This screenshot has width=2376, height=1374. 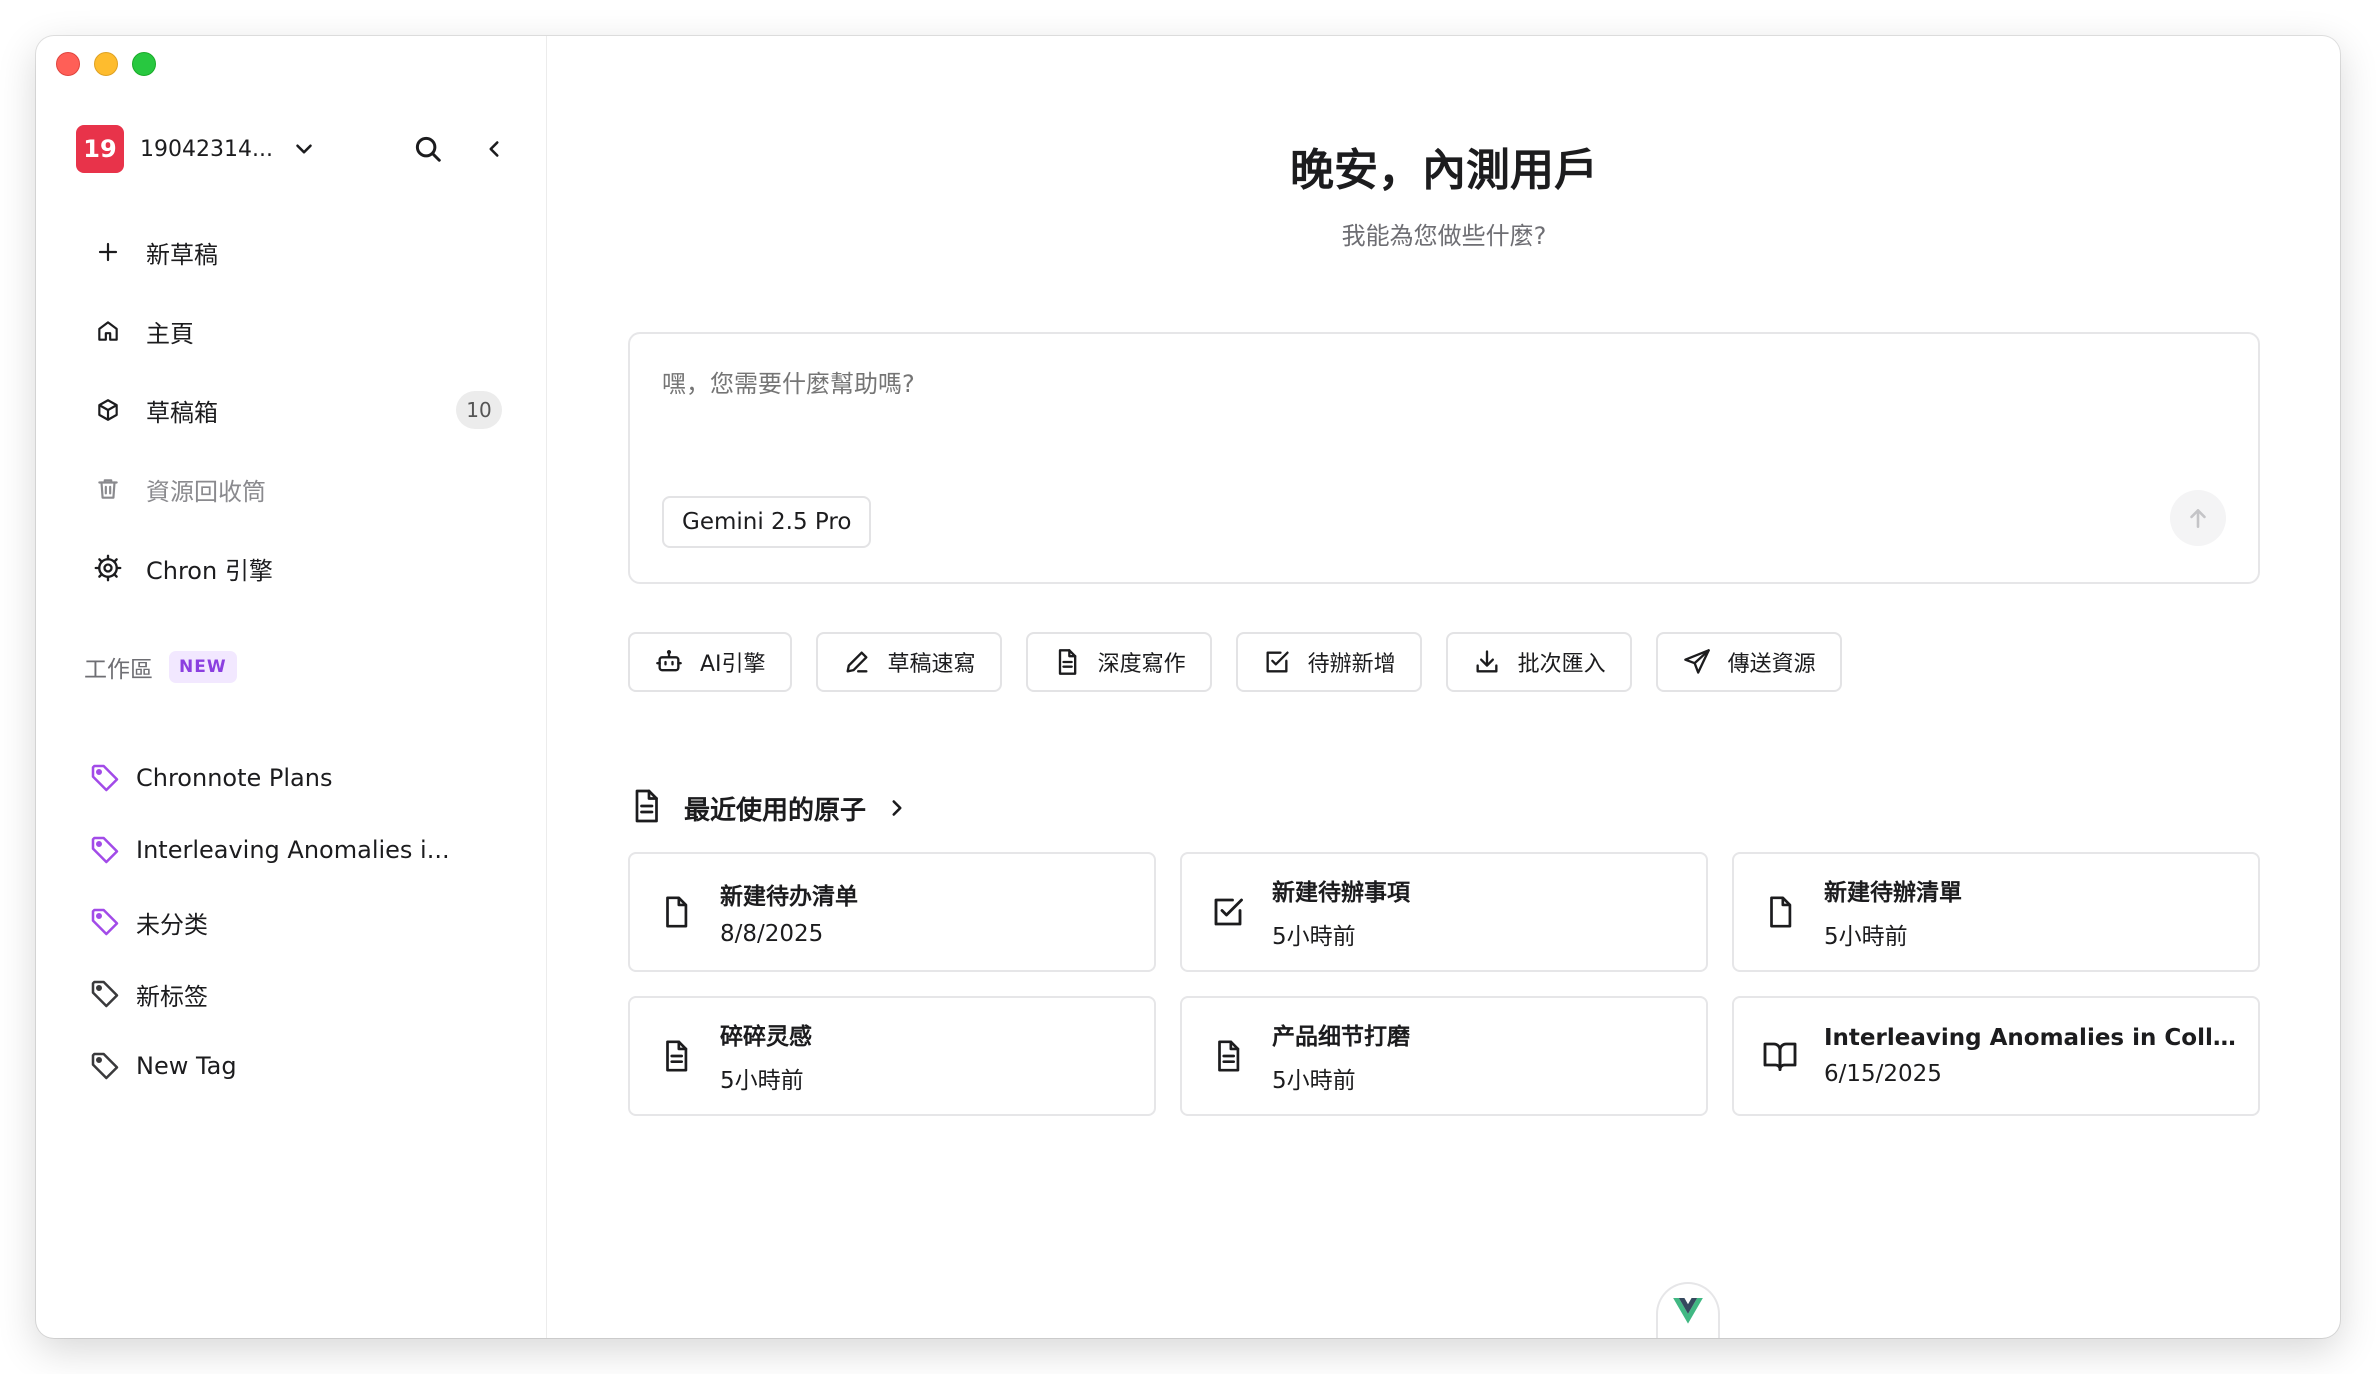 What do you see at coordinates (203, 667) in the screenshot?
I see `new-badge: NEW` at bounding box center [203, 667].